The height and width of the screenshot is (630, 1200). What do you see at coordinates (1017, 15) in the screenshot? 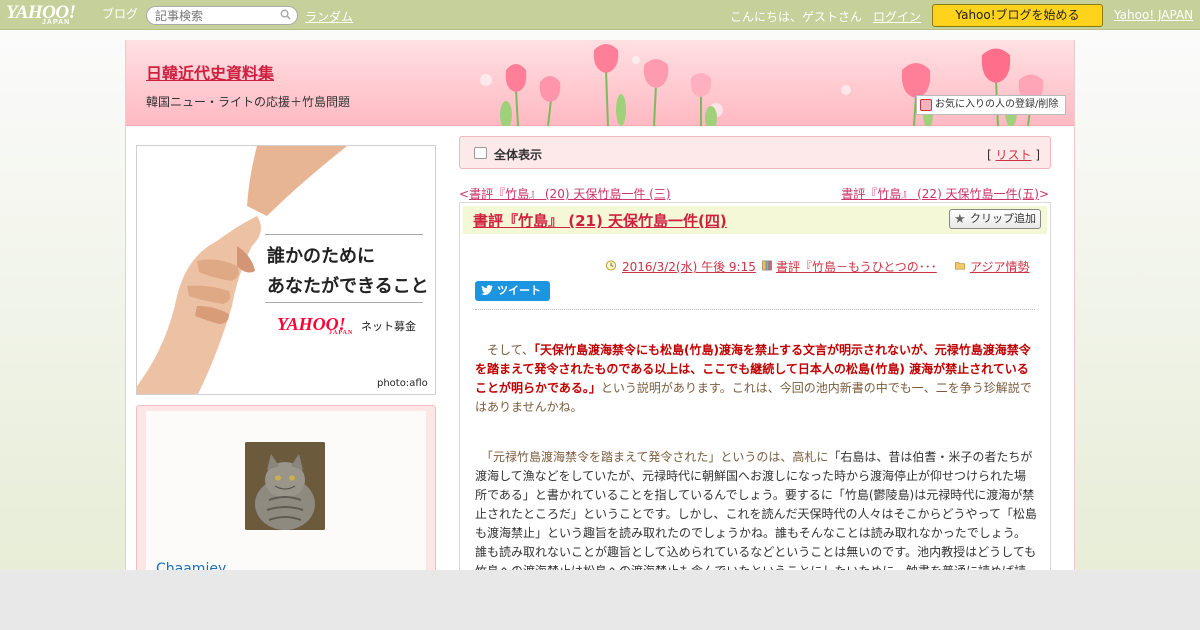
I see `start-blog-button: Yahoo!ブログを始める` at bounding box center [1017, 15].